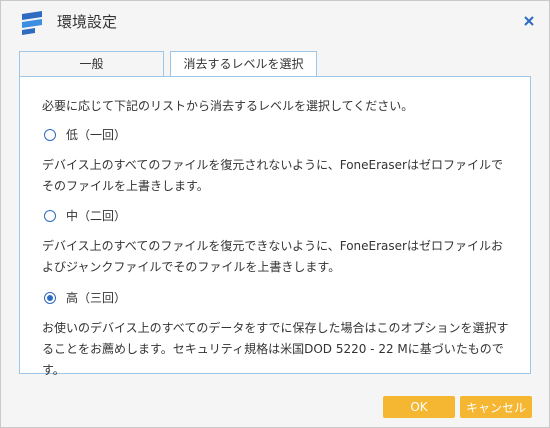 The height and width of the screenshot is (428, 550). I want to click on instruction-text: 必要に応じて下記のリストから消去するレベルを選択してください。, so click(228, 106).